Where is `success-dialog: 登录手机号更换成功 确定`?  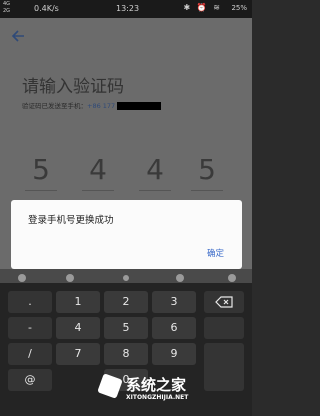 success-dialog: 登录手机号更换成功 确定 is located at coordinates (126, 234).